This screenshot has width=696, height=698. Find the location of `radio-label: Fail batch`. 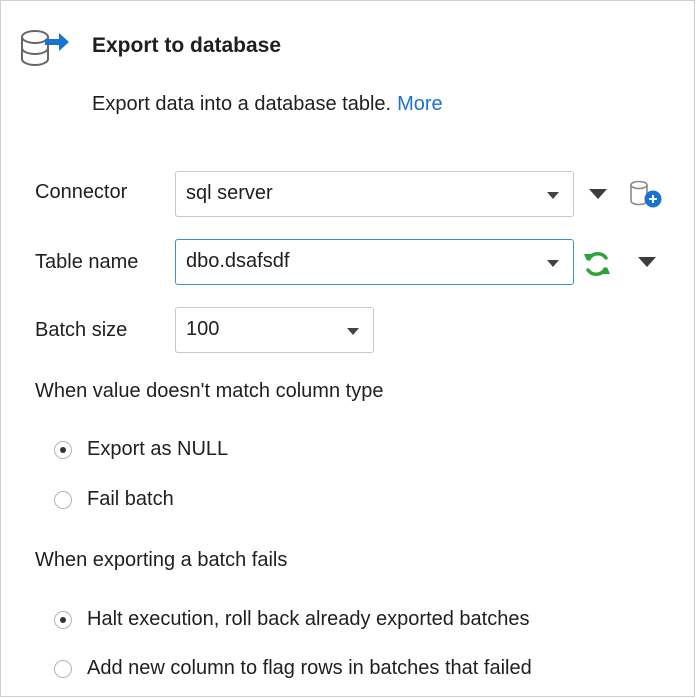

radio-label: Fail batch is located at coordinates (130, 499).